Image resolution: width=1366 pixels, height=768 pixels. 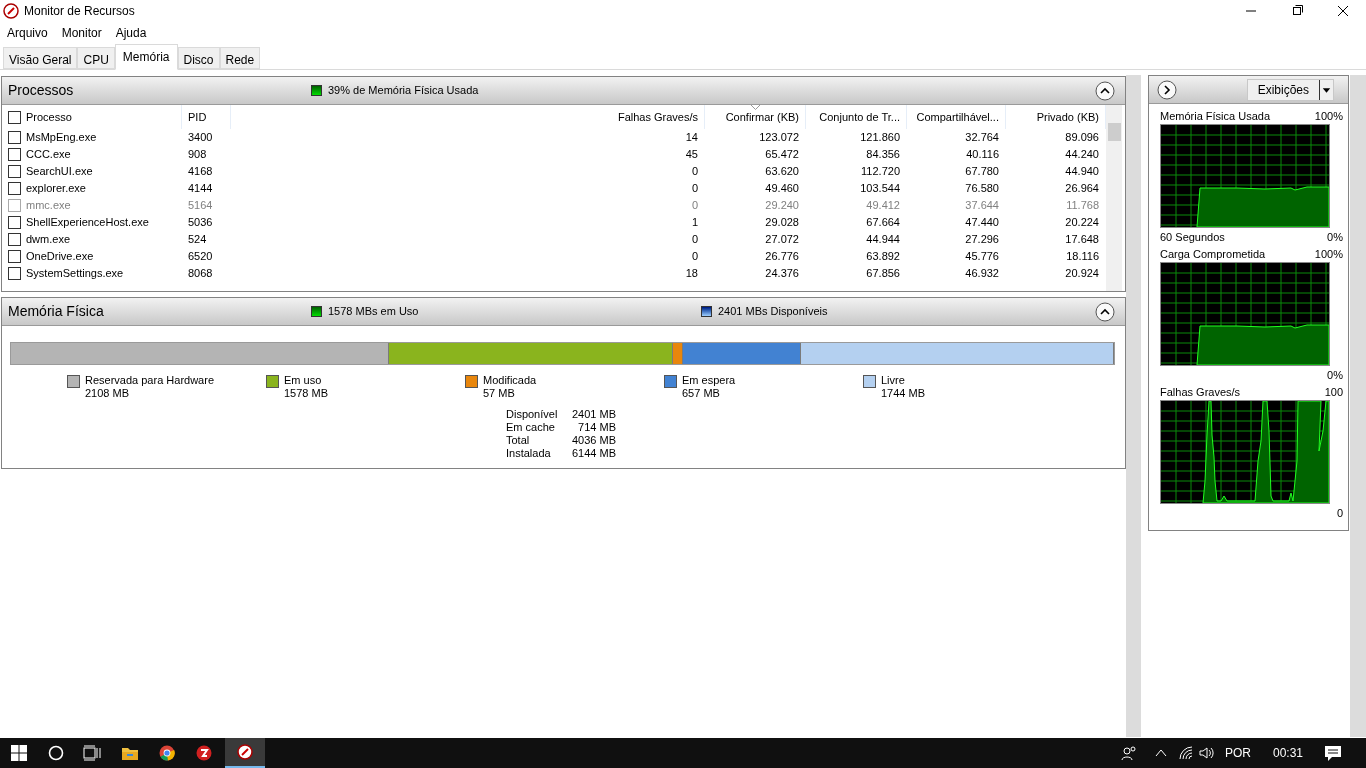 I want to click on table-cell-text: MsMpEng.exe, so click(x=61, y=138).